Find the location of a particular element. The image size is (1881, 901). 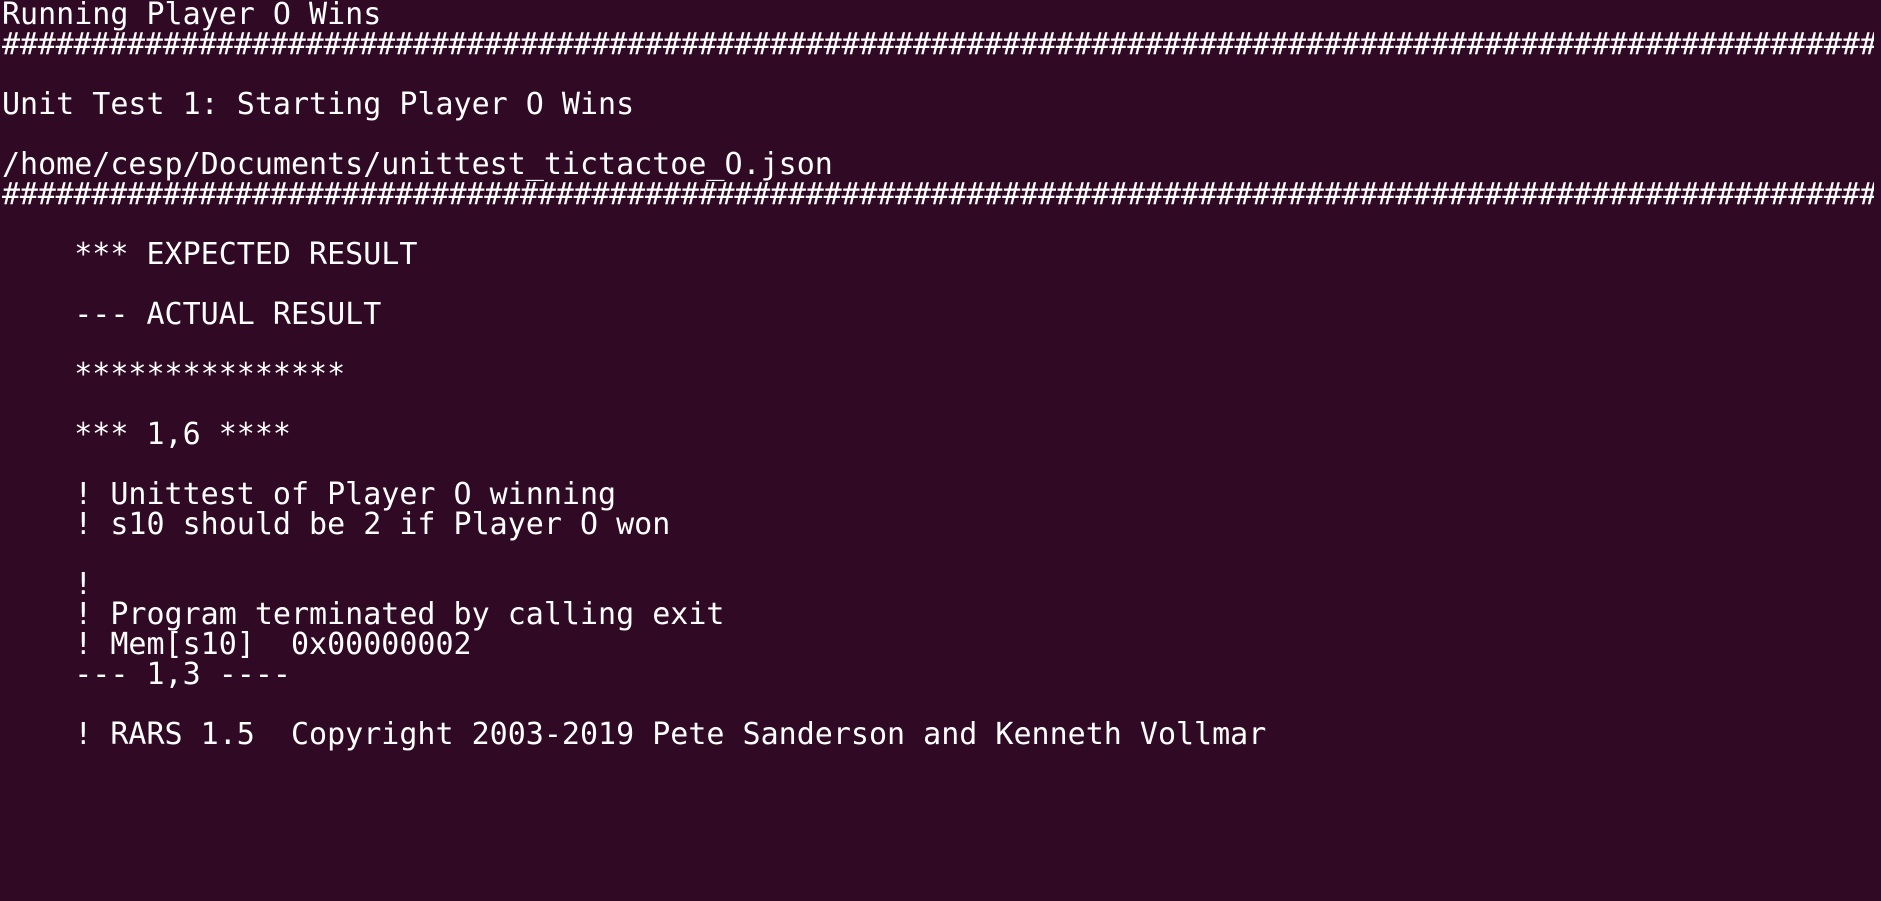

terminal-line-expected-result: *** EXPECTED RESULT is located at coordinates (210, 254).